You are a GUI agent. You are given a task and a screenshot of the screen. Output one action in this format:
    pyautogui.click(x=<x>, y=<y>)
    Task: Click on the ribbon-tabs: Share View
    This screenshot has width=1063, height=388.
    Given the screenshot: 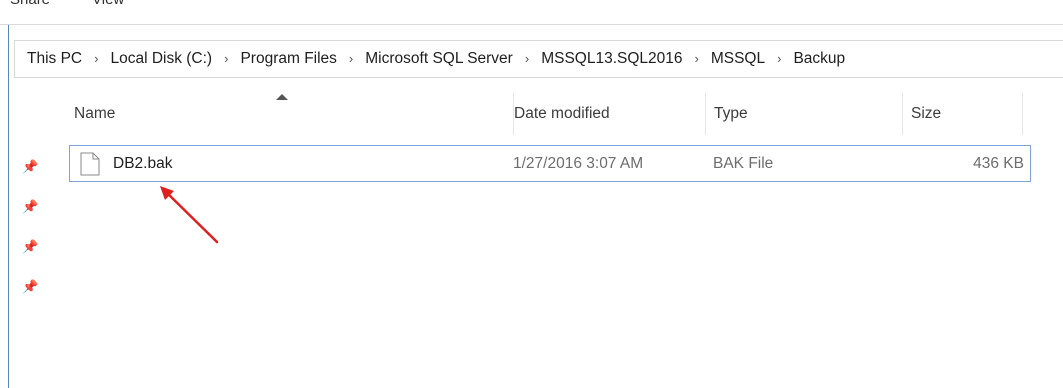 What is the action you would take?
    pyautogui.click(x=531, y=12)
    